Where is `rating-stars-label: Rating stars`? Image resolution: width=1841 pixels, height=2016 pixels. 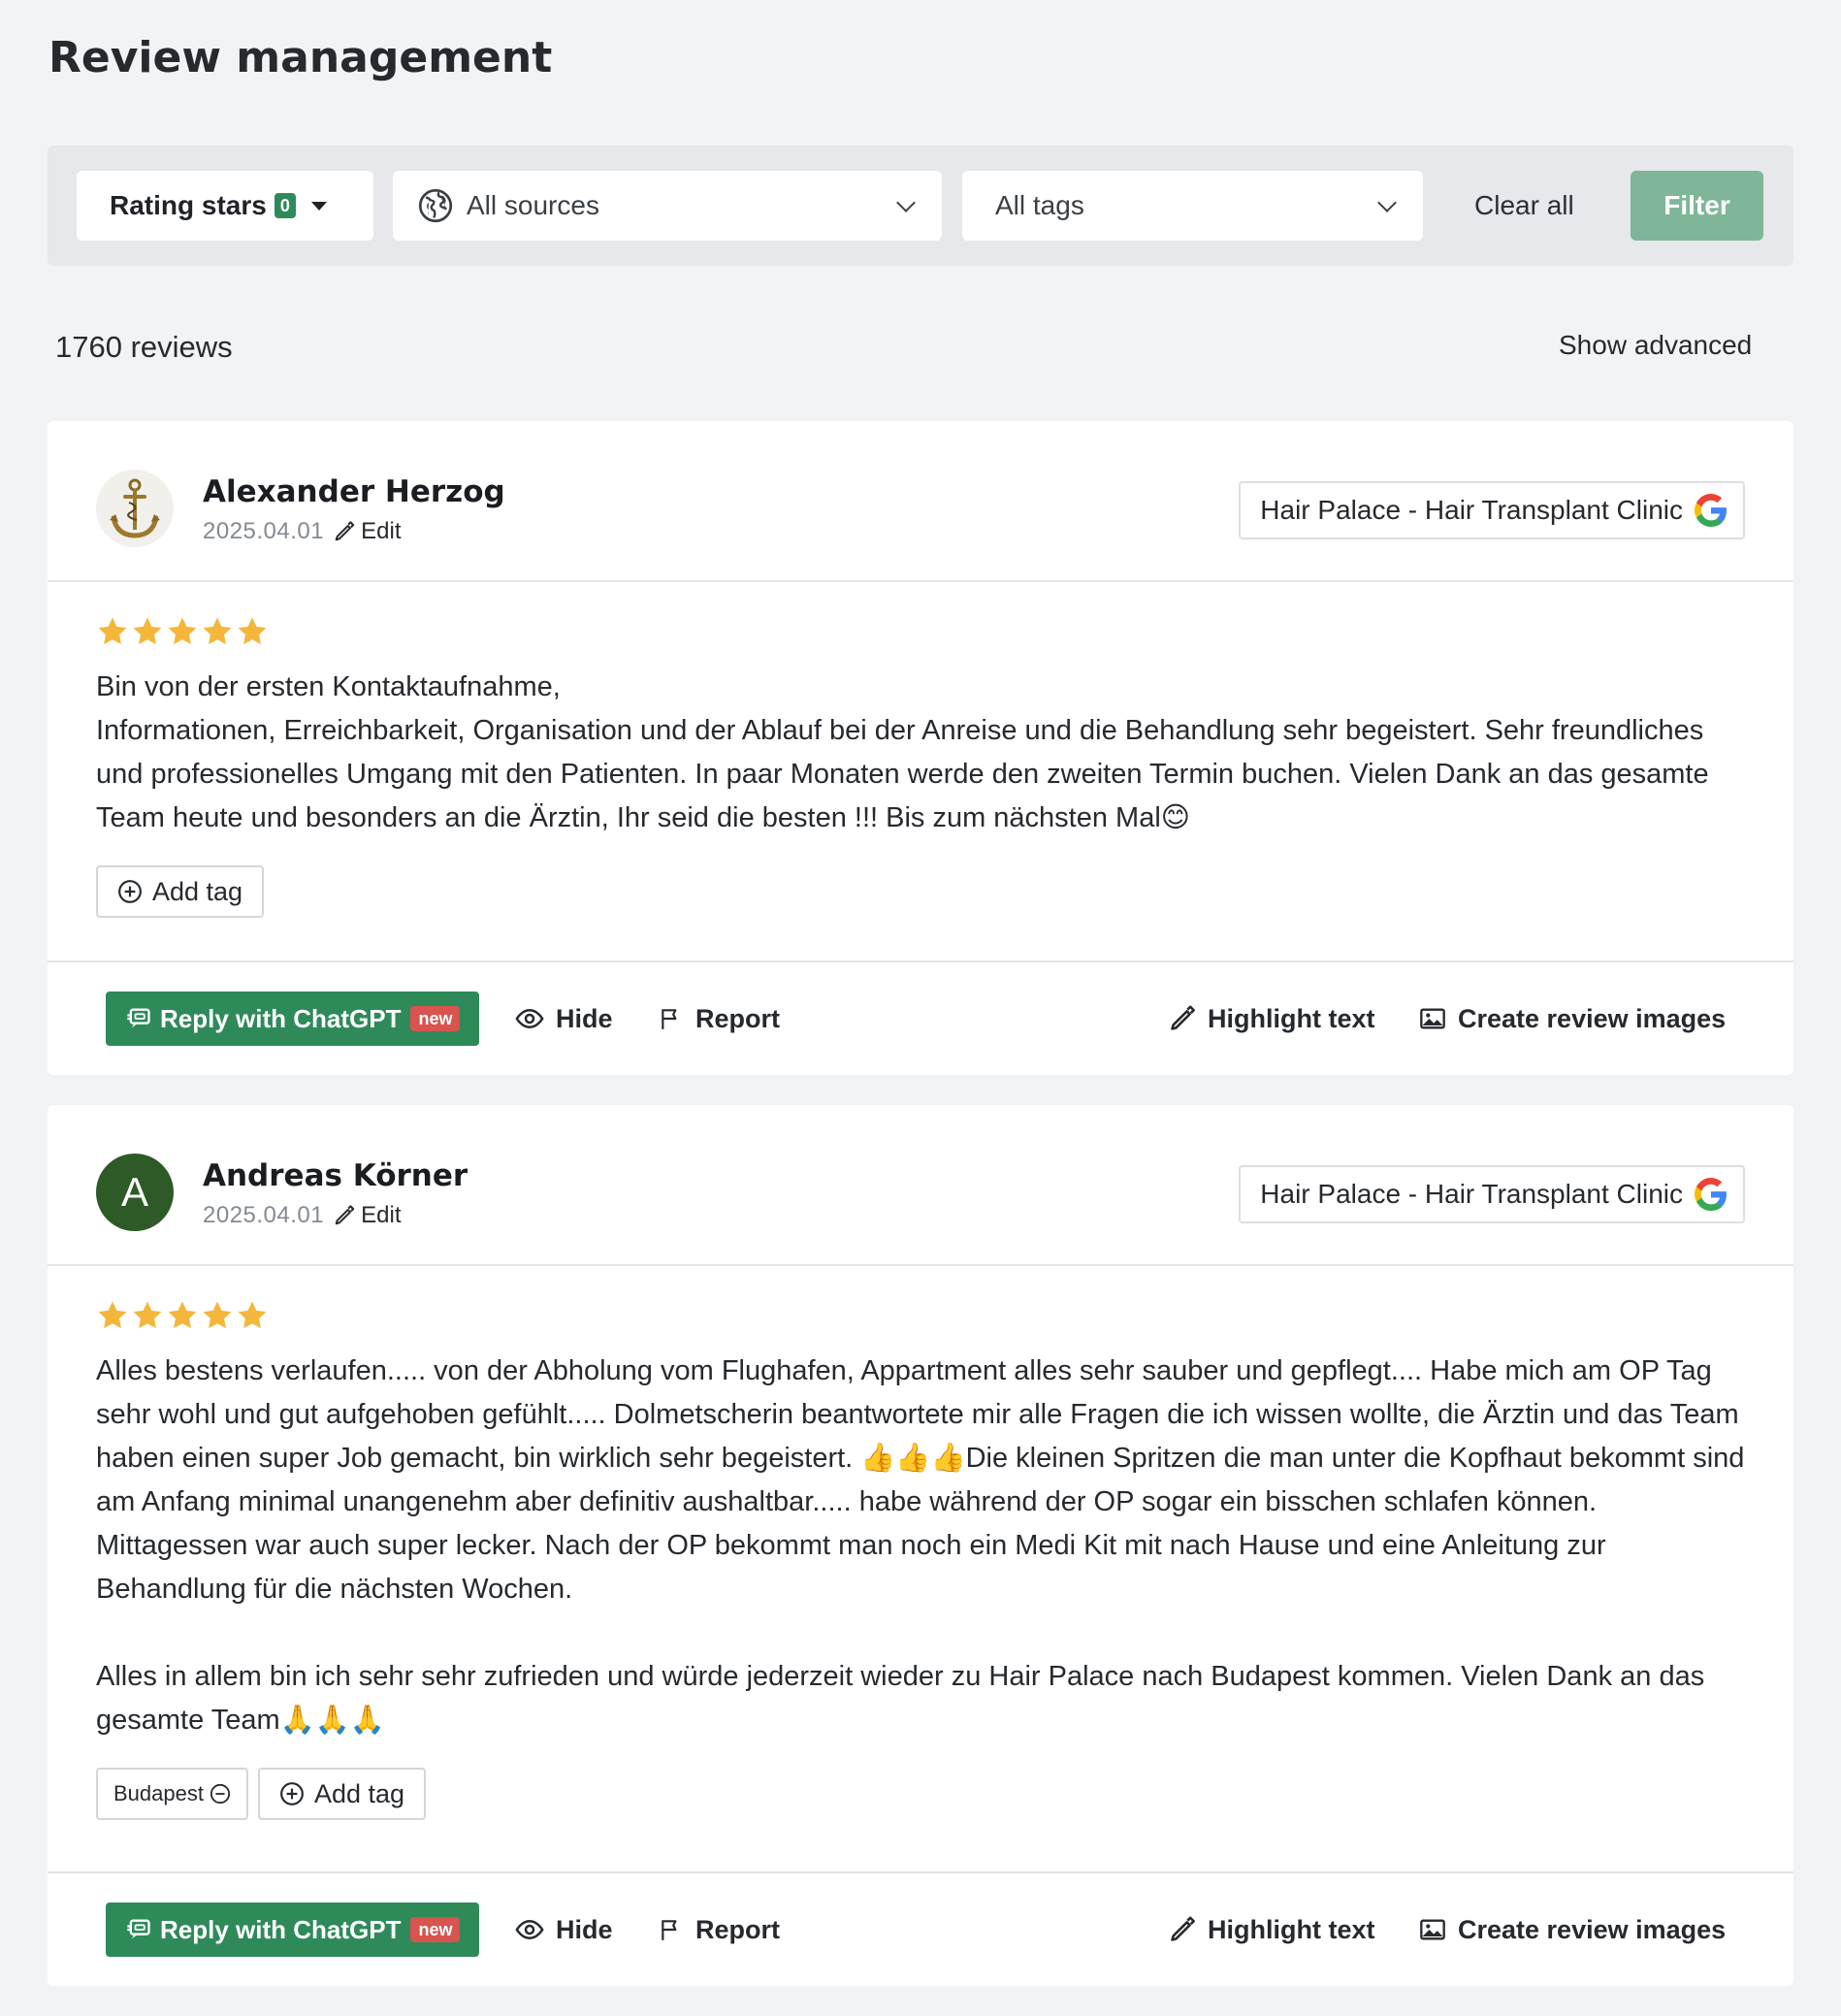 rating-stars-label: Rating stars is located at coordinates (188, 205).